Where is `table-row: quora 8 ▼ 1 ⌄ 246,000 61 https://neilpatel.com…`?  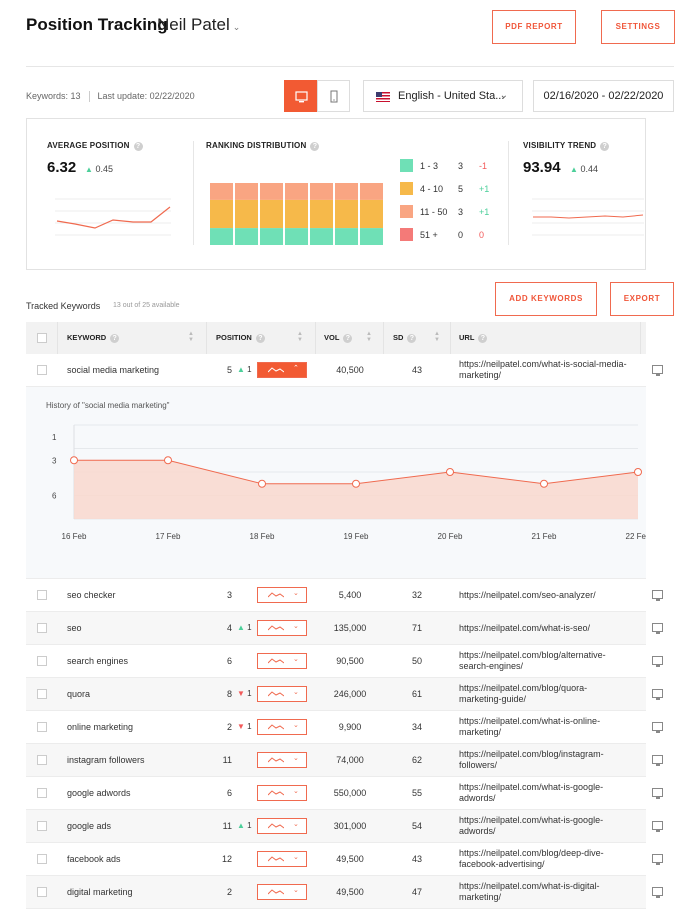
table-row: quora 8 ▼ 1 ⌄ 246,000 61 https://neilpatel.com… is located at coordinates (344, 694).